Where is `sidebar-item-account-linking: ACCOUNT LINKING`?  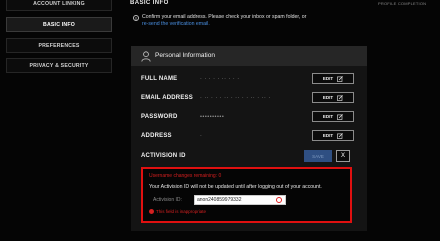 sidebar-item-account-linking: ACCOUNT LINKING is located at coordinates (59, 5).